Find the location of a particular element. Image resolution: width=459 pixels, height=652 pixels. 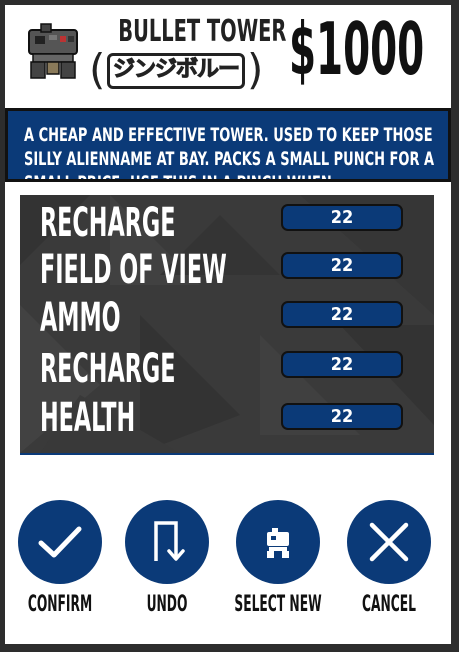

stat-label-recharge-2: RECHARGE is located at coordinates (108, 369).